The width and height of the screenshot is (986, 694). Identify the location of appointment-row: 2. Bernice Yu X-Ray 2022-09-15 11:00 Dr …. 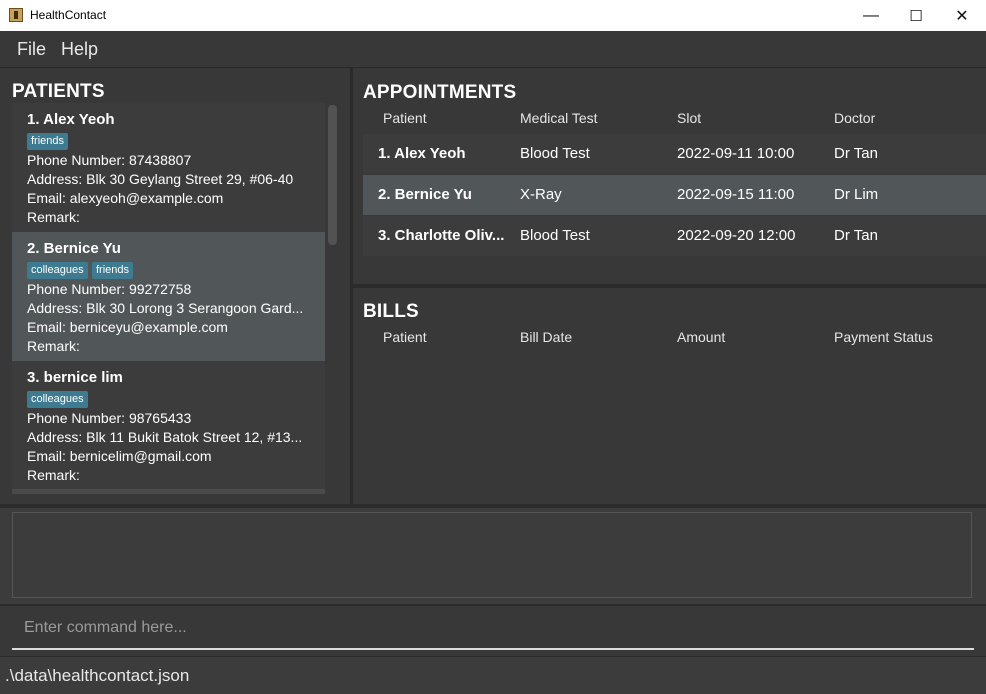
(674, 195).